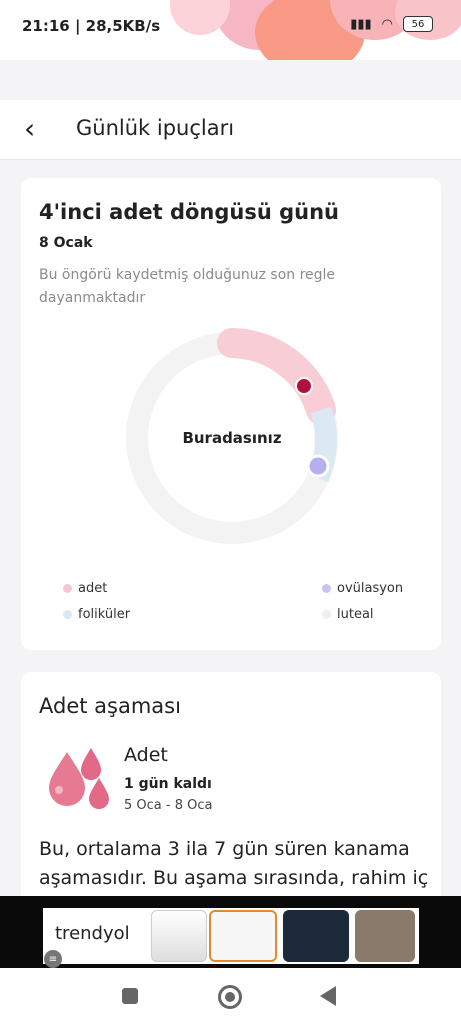 This screenshot has height=1024, width=461. I want to click on signal-icon: ▮▮▮, so click(361, 24).